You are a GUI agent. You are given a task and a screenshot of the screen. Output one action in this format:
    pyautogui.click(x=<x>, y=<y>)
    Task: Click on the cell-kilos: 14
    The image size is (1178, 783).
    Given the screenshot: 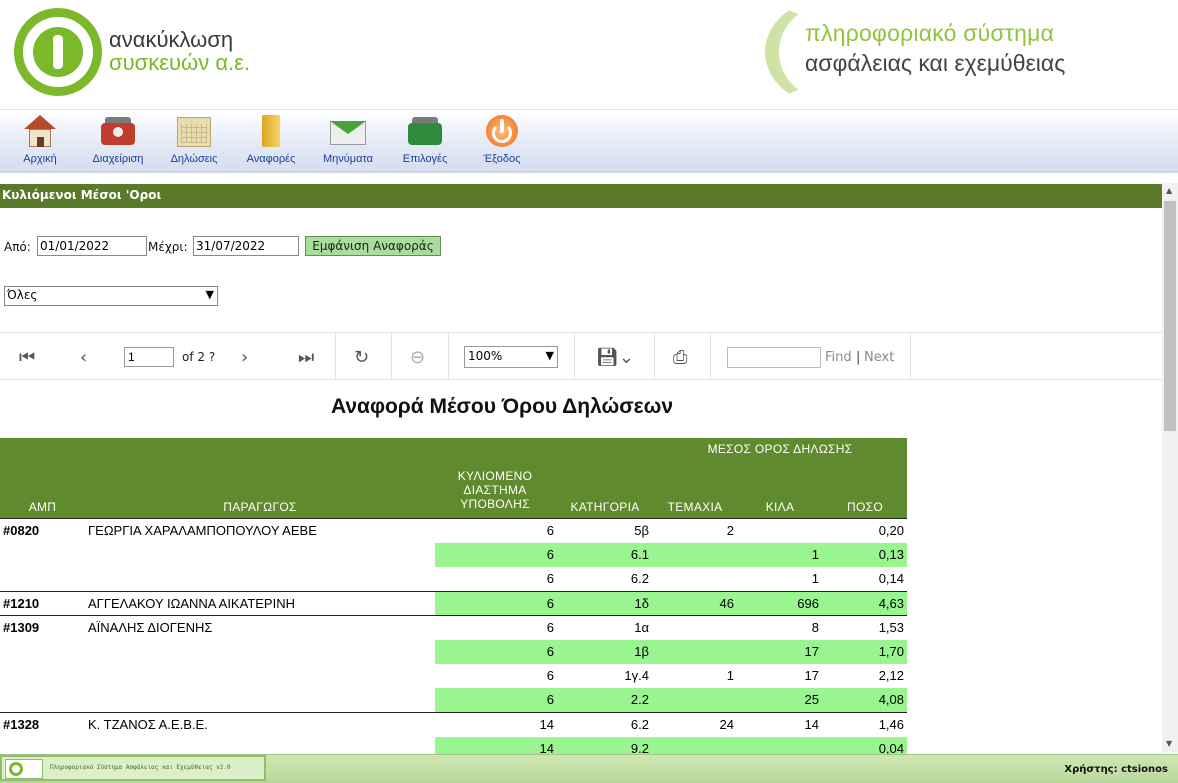 What is the action you would take?
    pyautogui.click(x=811, y=724)
    